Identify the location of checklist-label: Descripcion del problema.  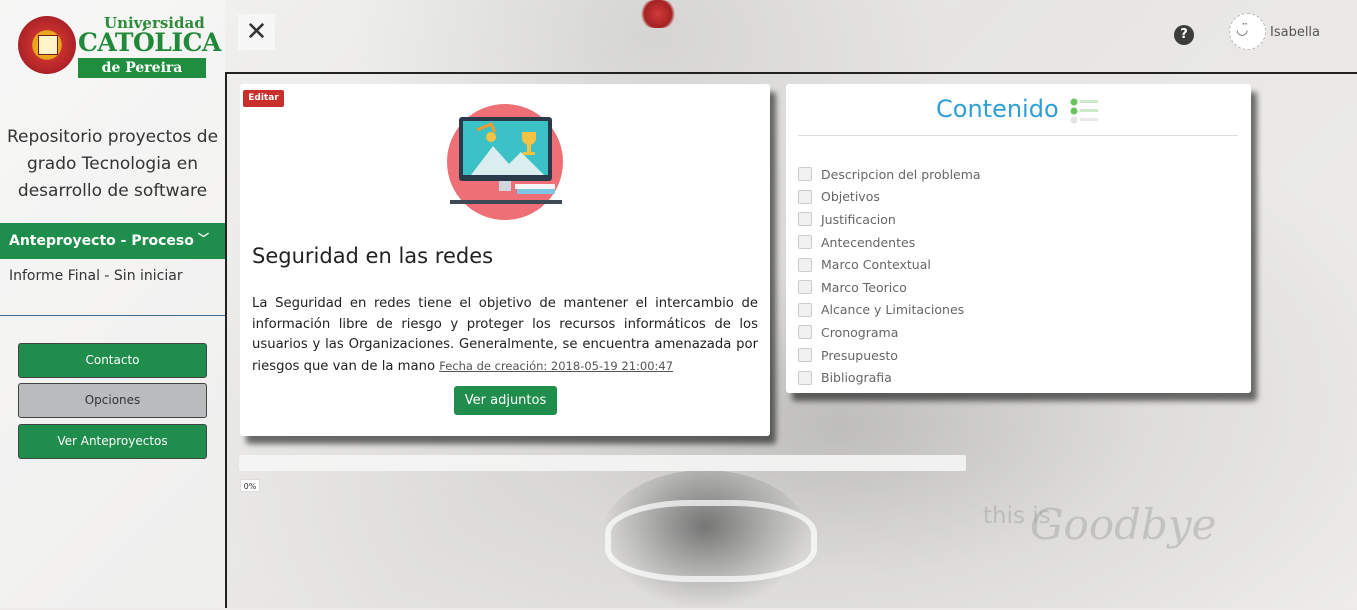
(901, 174).